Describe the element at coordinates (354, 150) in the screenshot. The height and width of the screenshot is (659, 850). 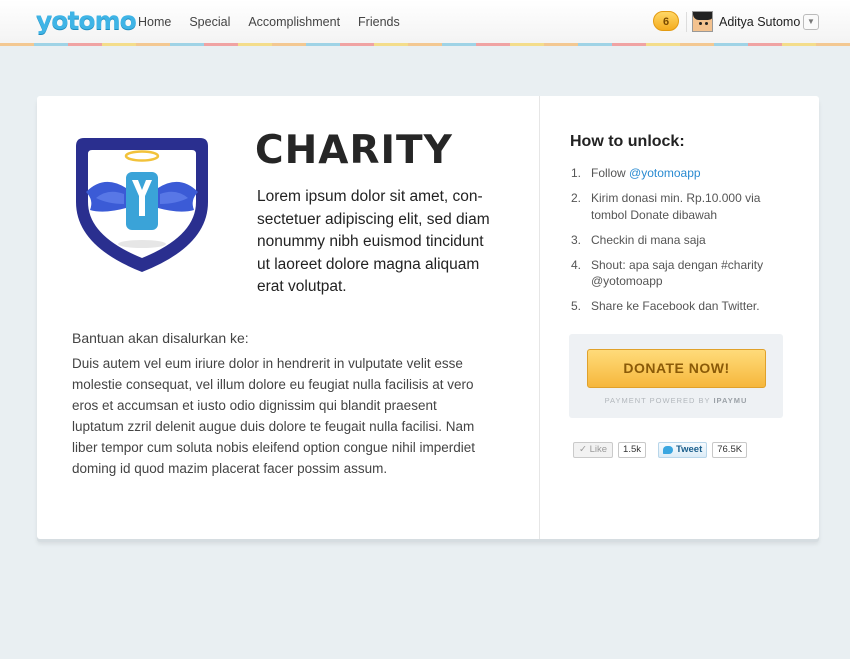
I see `badge-title: CHARITY` at that location.